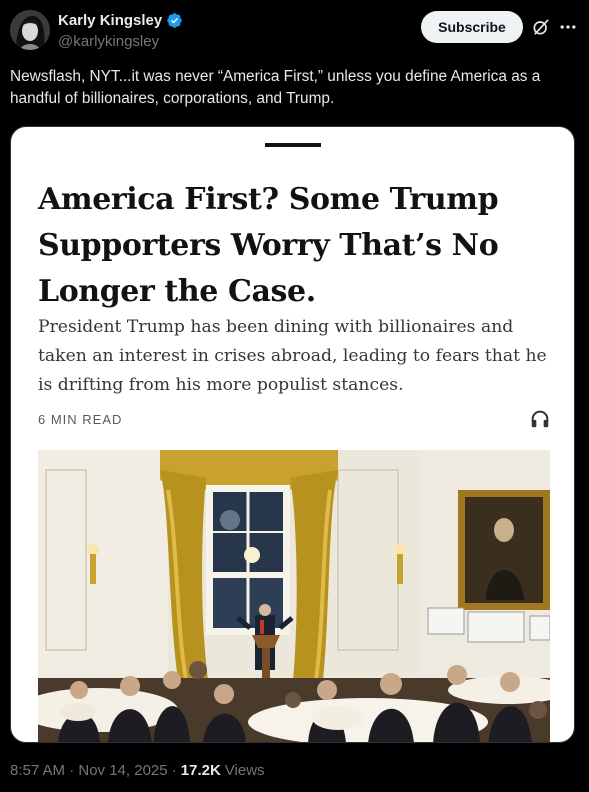 The width and height of the screenshot is (589, 792). Describe the element at coordinates (93, 770) in the screenshot. I see `timestamp: 8:57 AM · Nov 14, 2025 ·` at that location.